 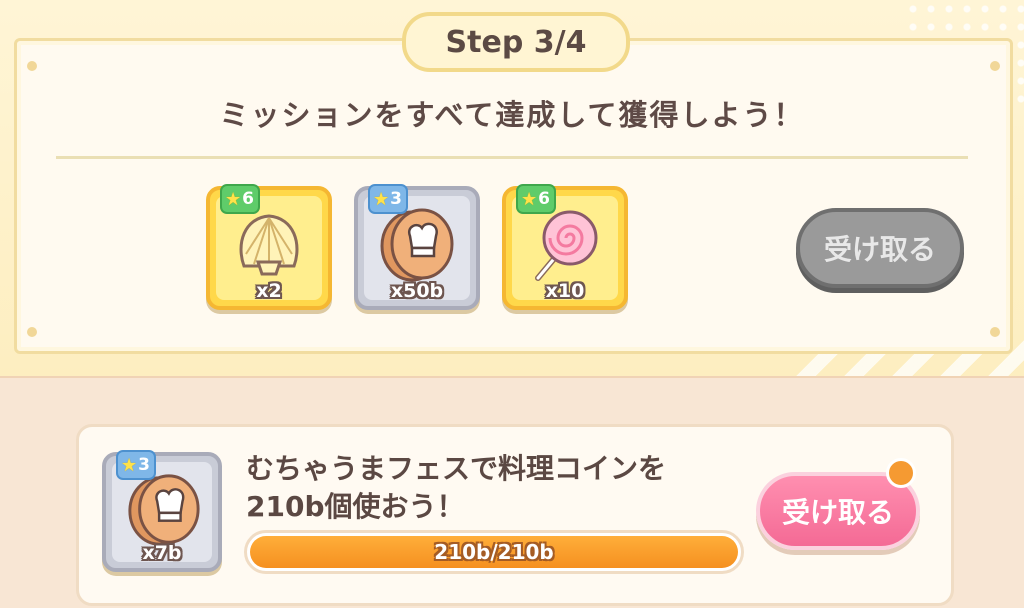 What do you see at coordinates (512, 157) in the screenshot?
I see `divider` at bounding box center [512, 157].